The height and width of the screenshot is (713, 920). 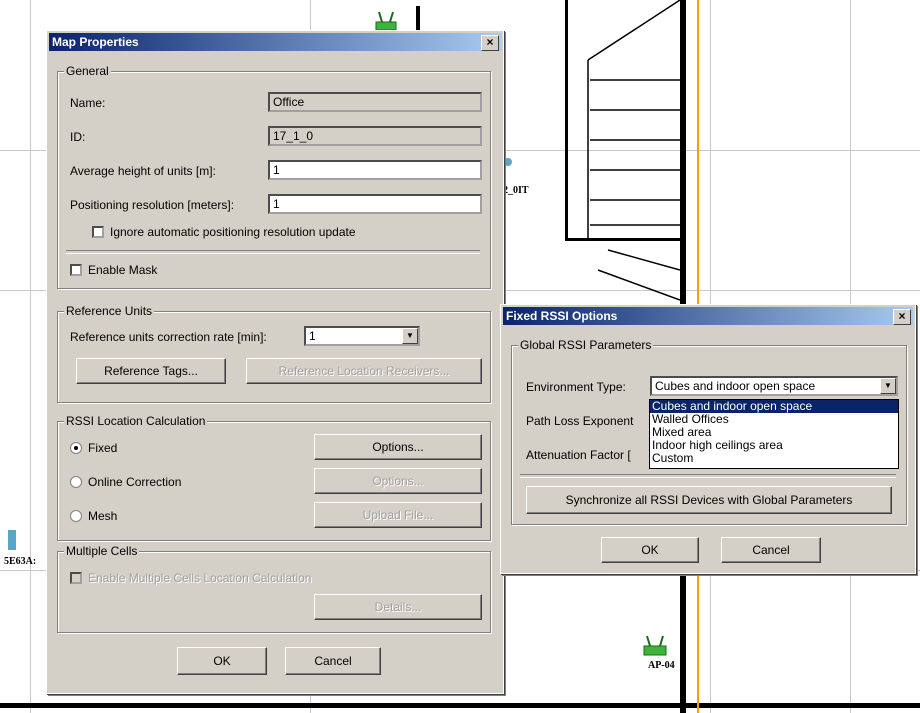 I want to click on correction-rate-select: 1 ▼, so click(x=362, y=336).